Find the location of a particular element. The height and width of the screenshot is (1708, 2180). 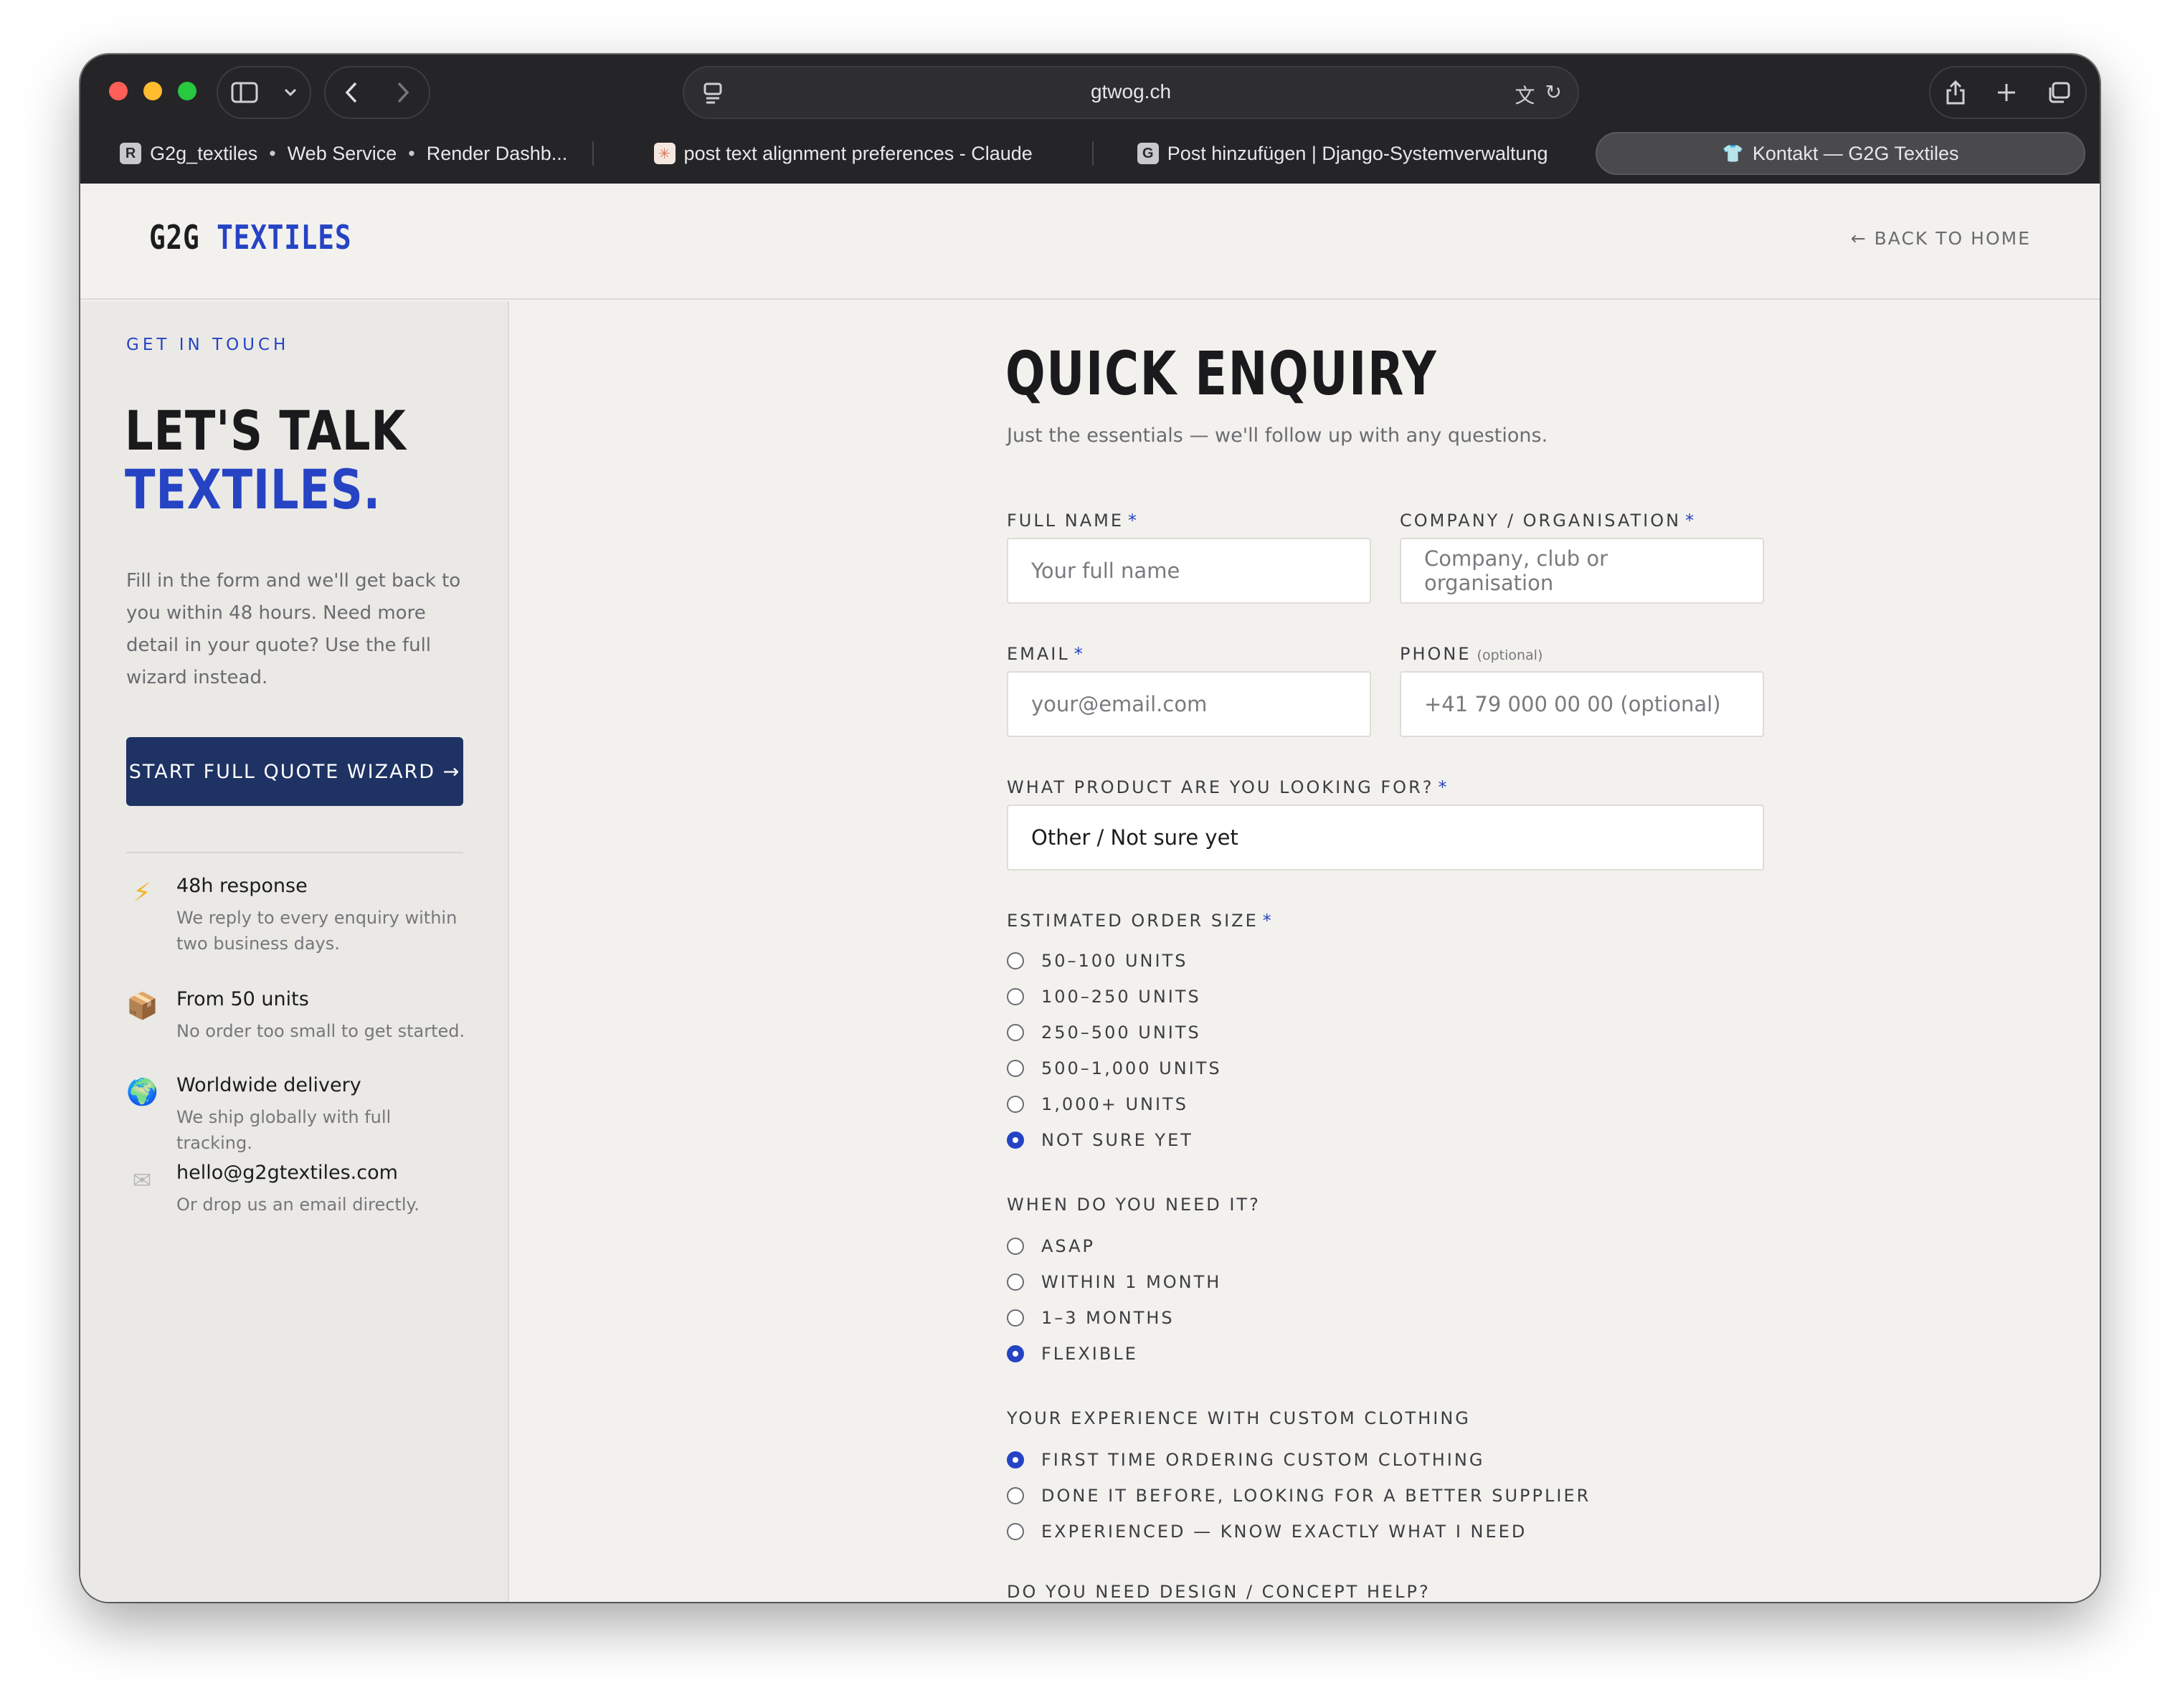

close-window-button is located at coordinates (118, 91).